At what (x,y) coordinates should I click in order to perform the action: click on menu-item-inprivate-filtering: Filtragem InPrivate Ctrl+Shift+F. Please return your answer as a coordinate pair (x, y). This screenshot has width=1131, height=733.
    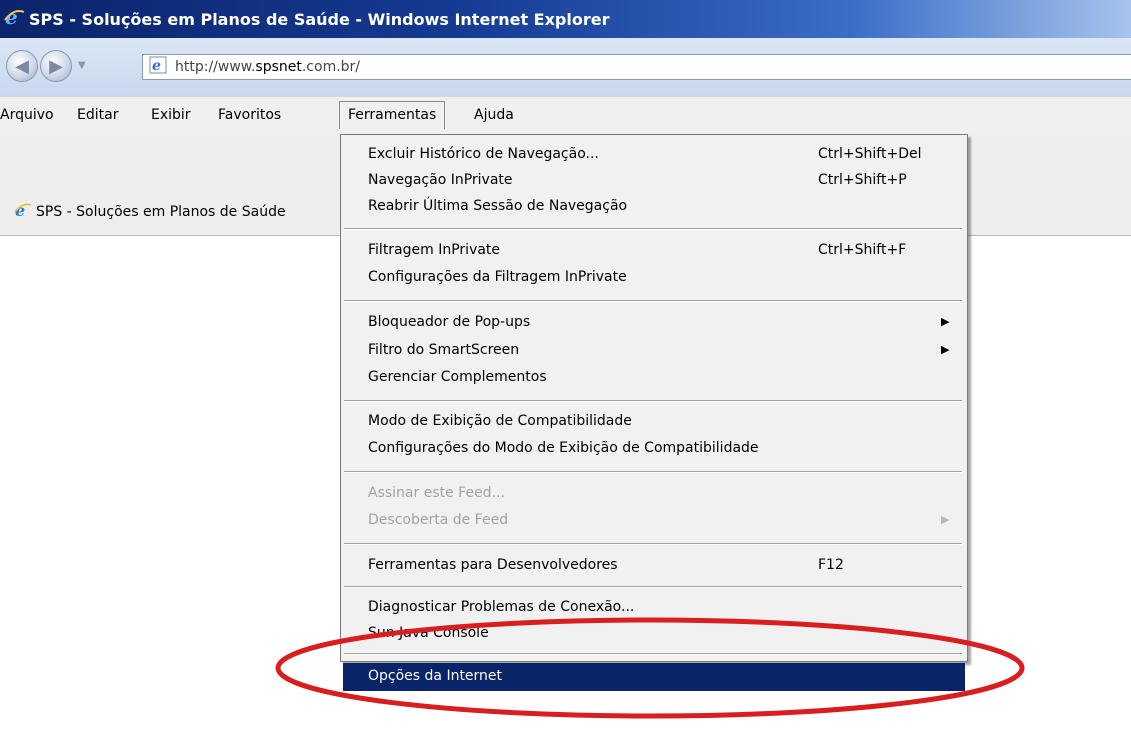
    Looking at the image, I should click on (653, 251).